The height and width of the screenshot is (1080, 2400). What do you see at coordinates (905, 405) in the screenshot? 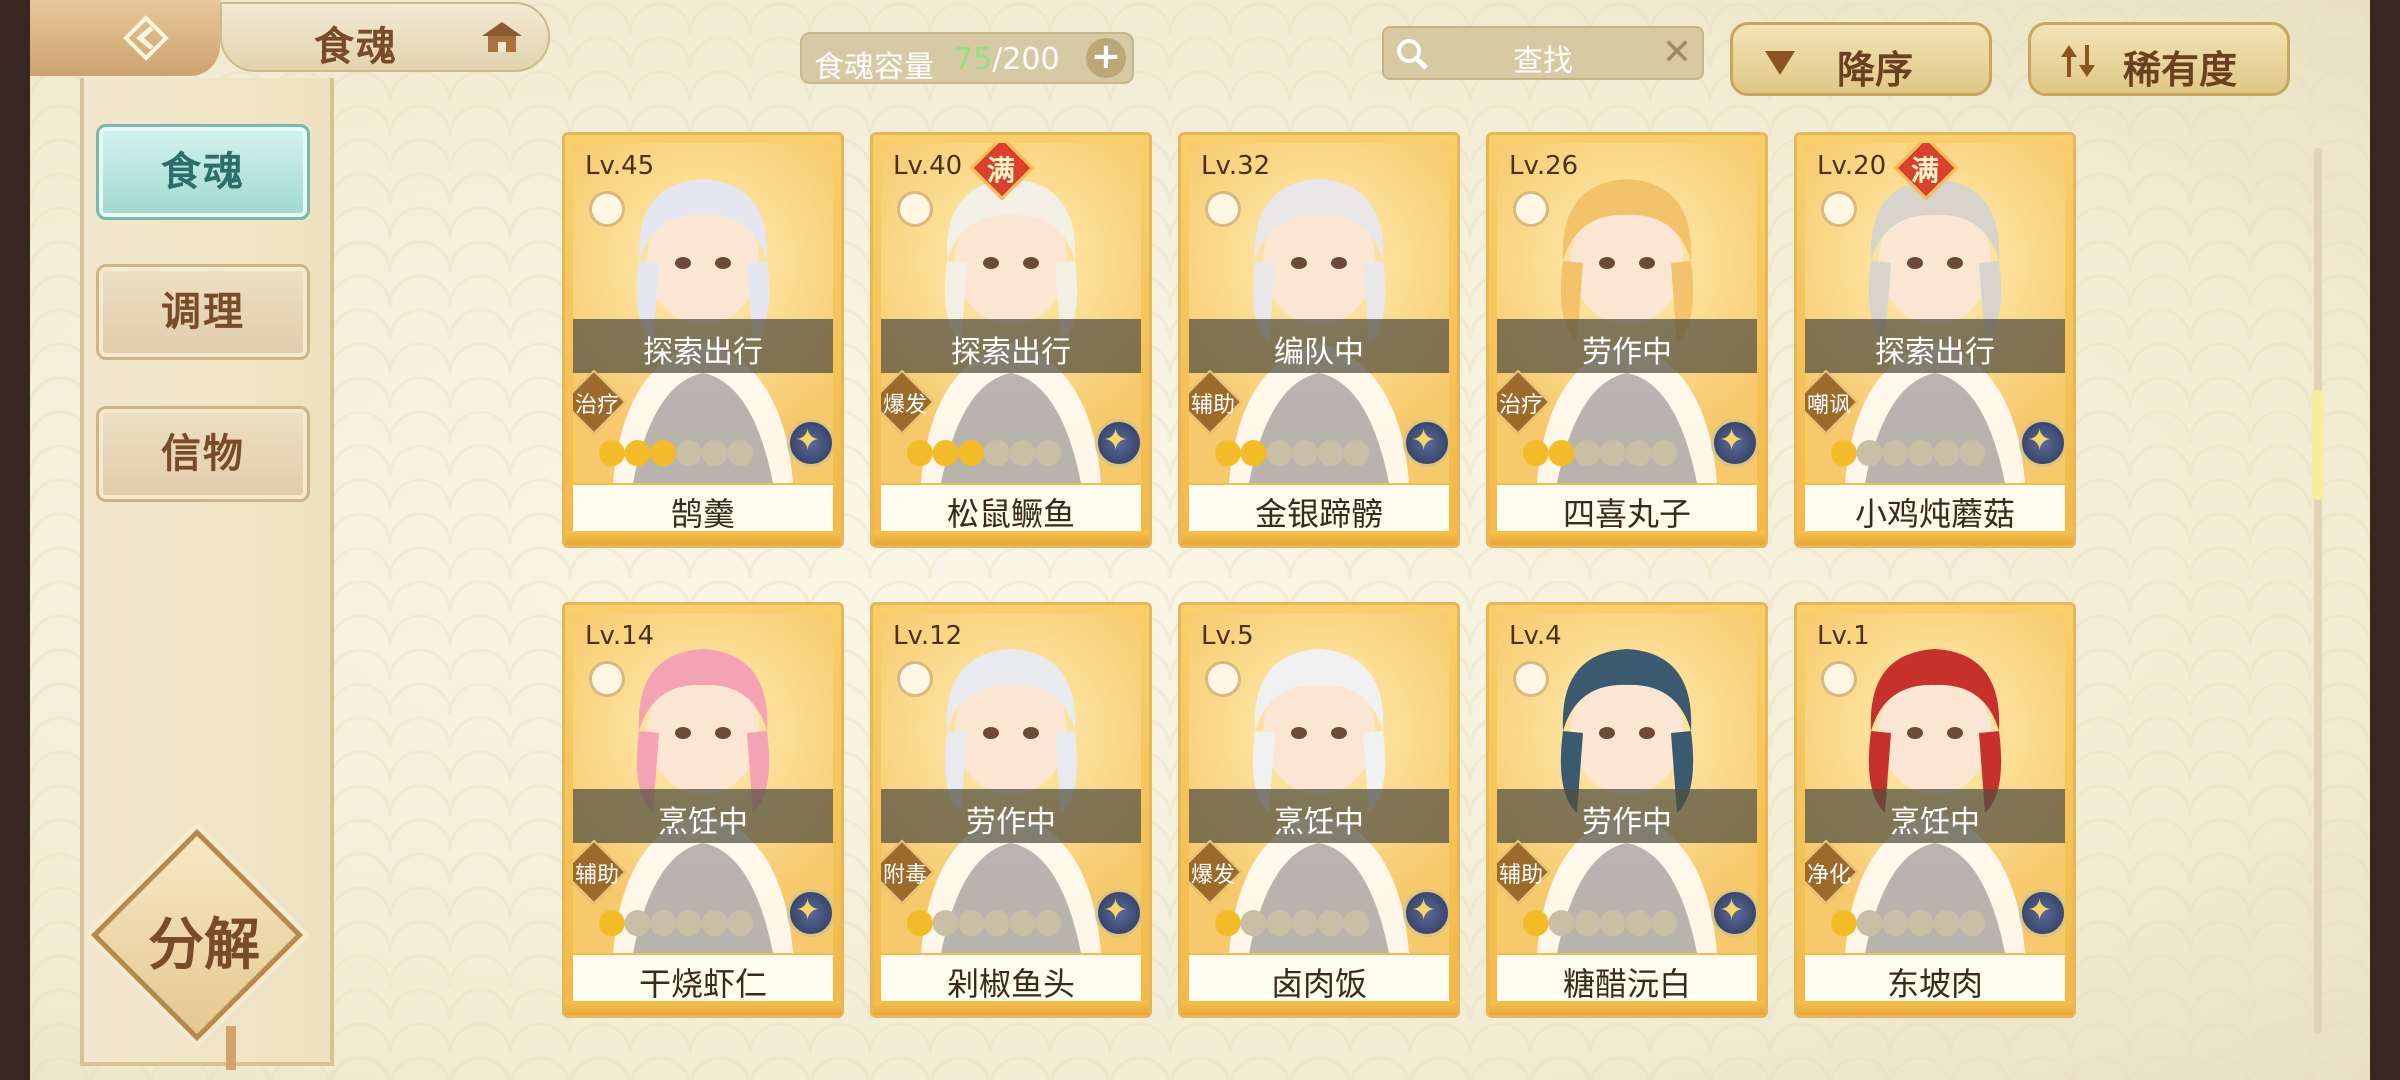
I see `role-label: 爆发` at bounding box center [905, 405].